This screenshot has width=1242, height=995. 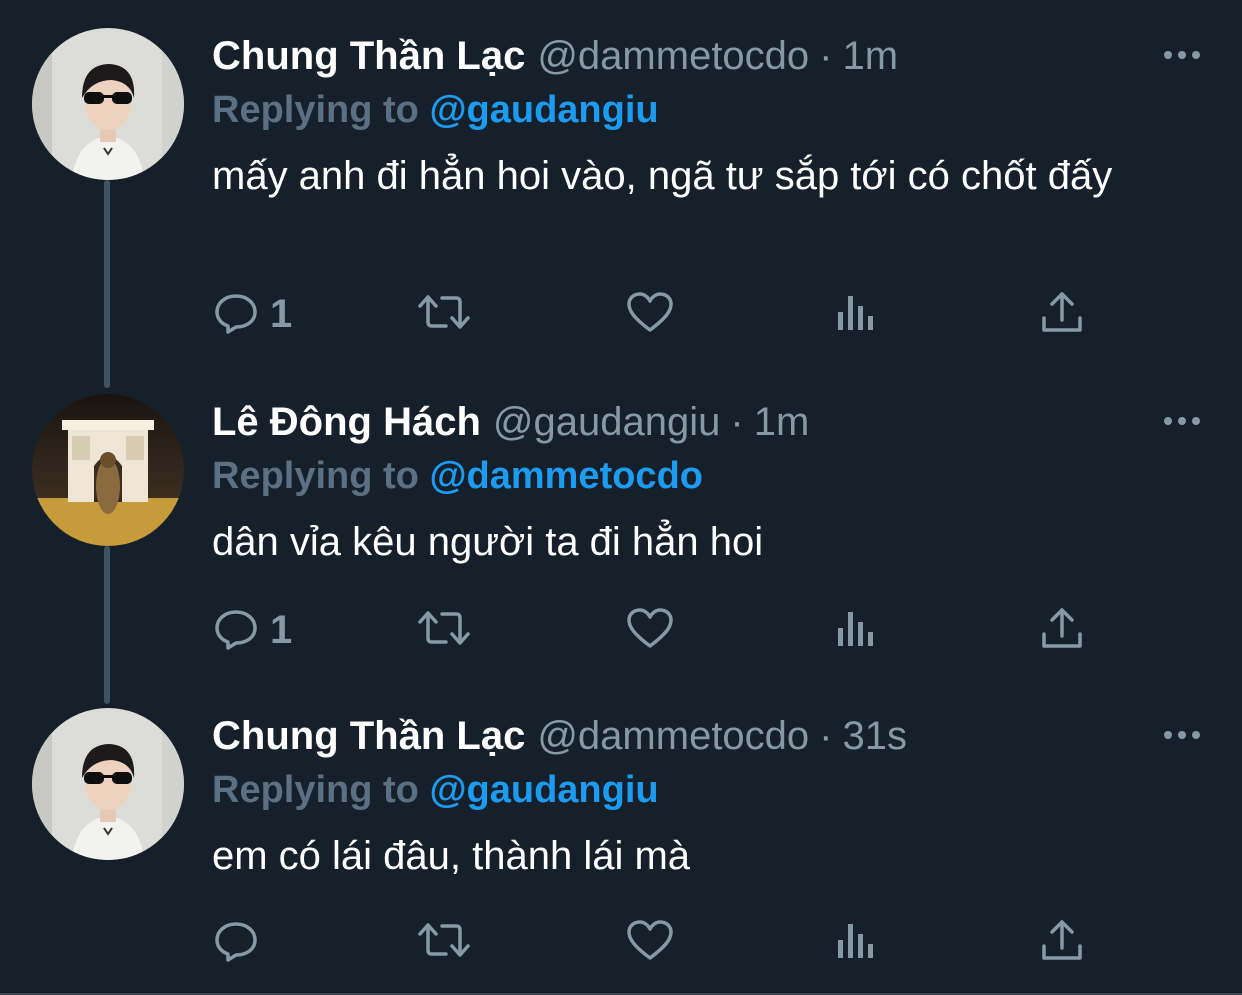 I want to click on timestamp: 31s, so click(x=875, y=736).